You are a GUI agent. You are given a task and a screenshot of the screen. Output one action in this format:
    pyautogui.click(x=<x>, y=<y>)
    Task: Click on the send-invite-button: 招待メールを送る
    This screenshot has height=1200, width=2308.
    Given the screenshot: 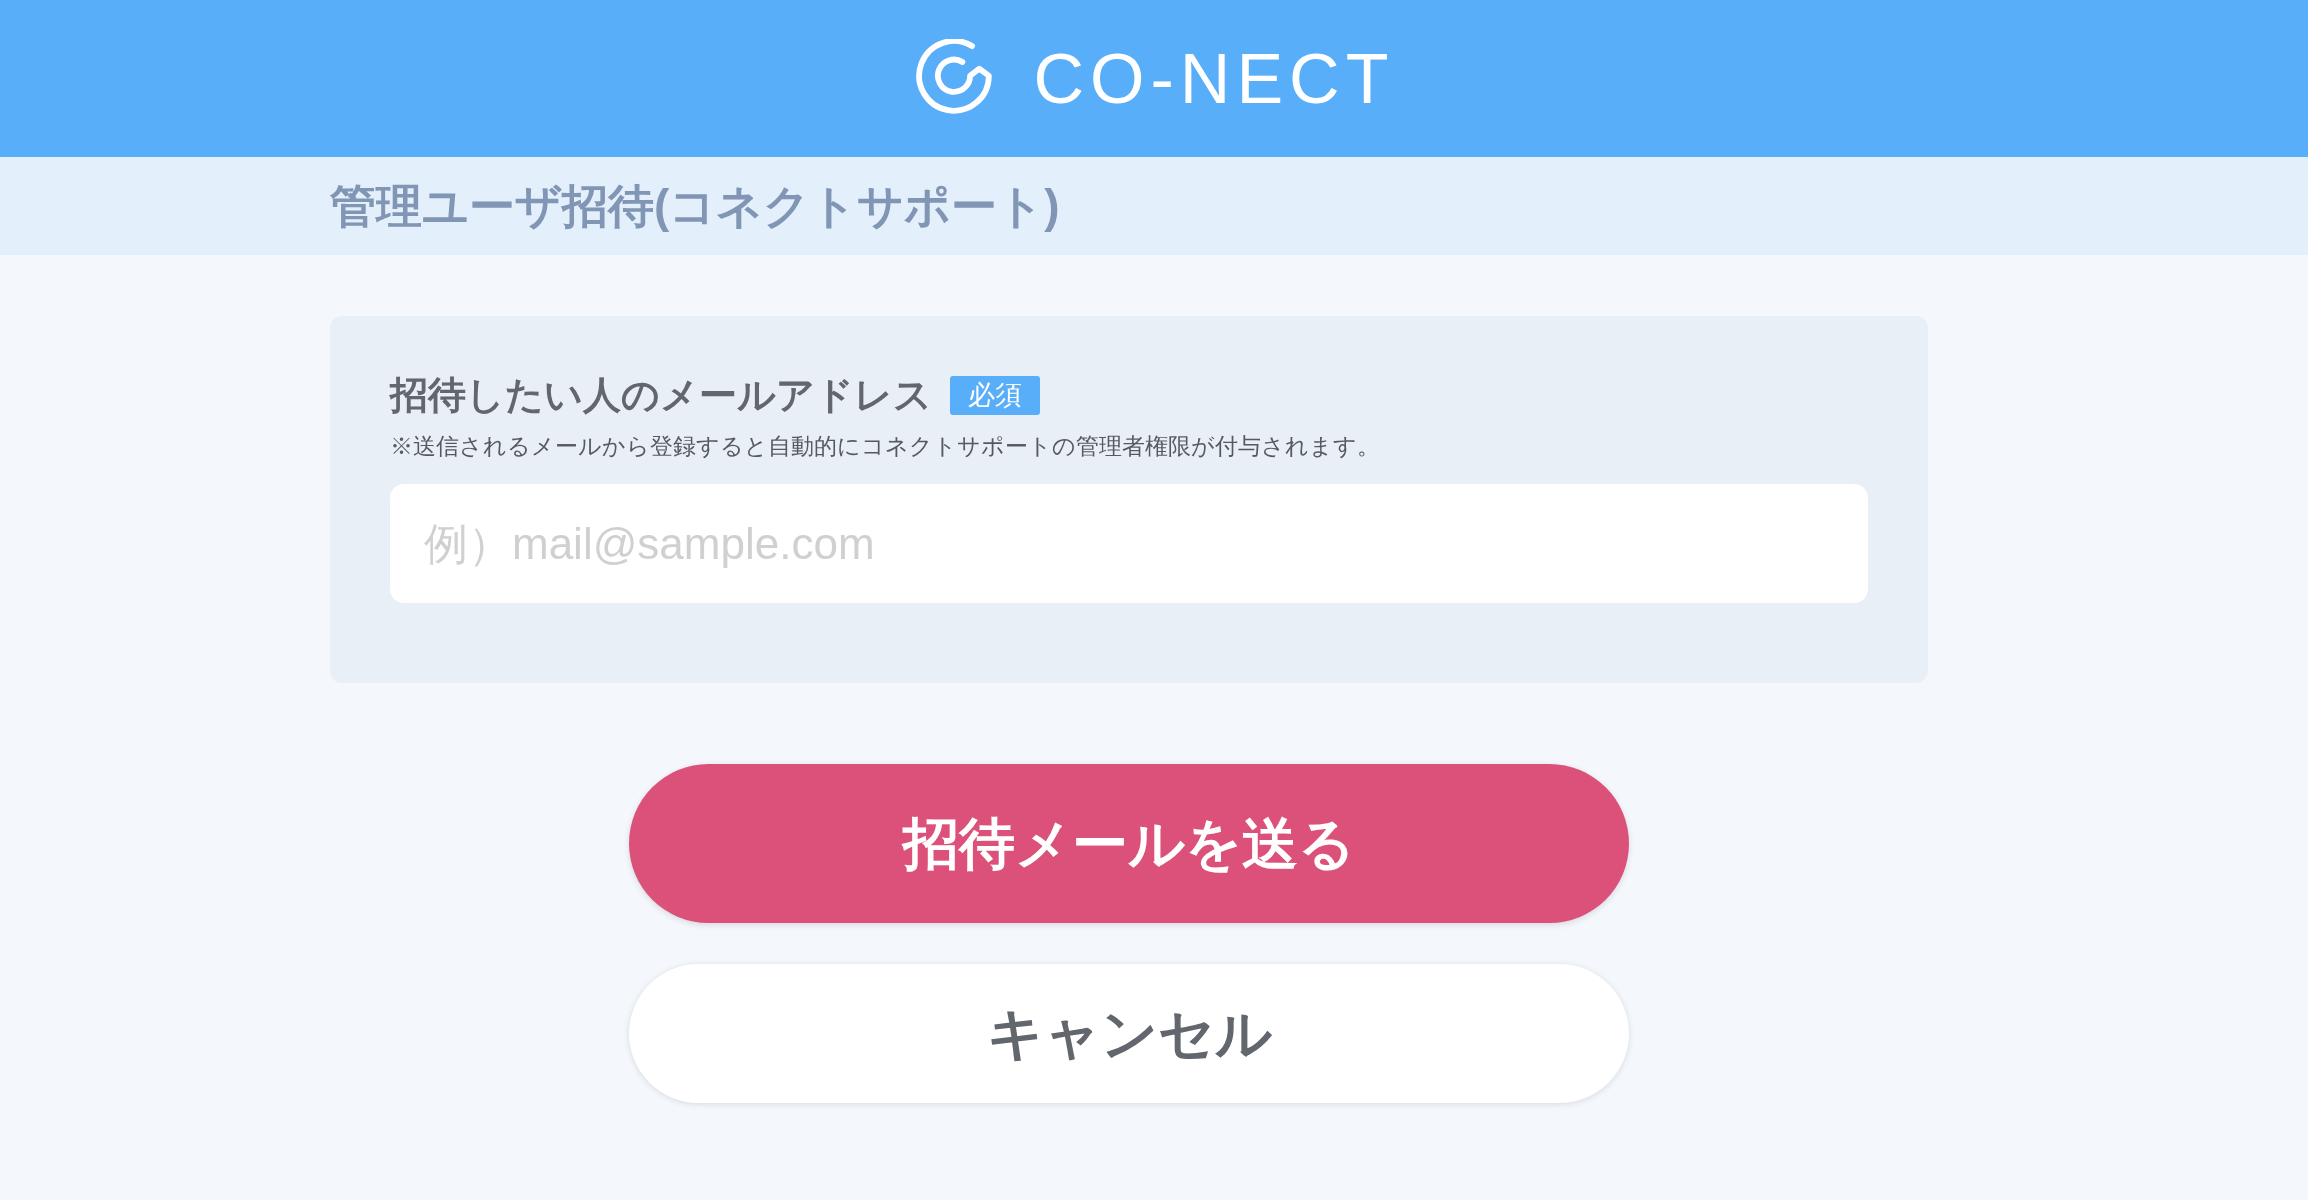 What is the action you would take?
    pyautogui.click(x=1129, y=844)
    